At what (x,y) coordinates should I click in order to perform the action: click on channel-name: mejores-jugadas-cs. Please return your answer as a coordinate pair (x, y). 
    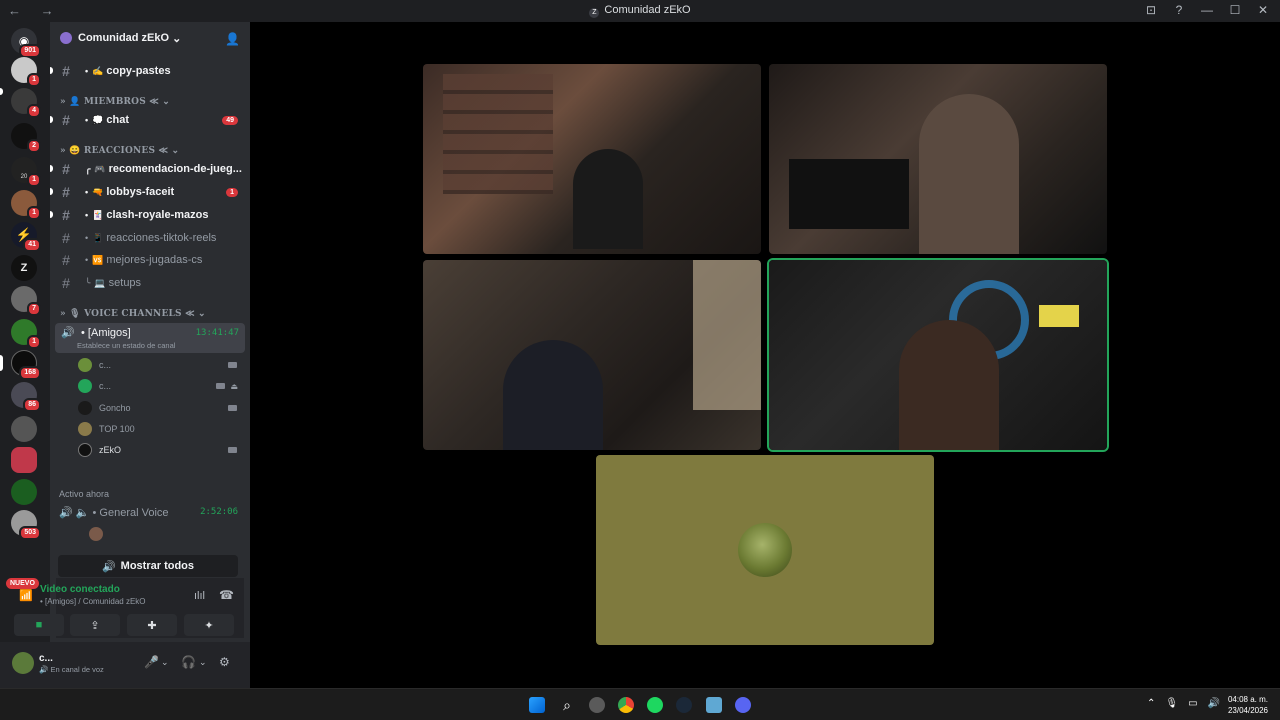
    Looking at the image, I should click on (154, 260).